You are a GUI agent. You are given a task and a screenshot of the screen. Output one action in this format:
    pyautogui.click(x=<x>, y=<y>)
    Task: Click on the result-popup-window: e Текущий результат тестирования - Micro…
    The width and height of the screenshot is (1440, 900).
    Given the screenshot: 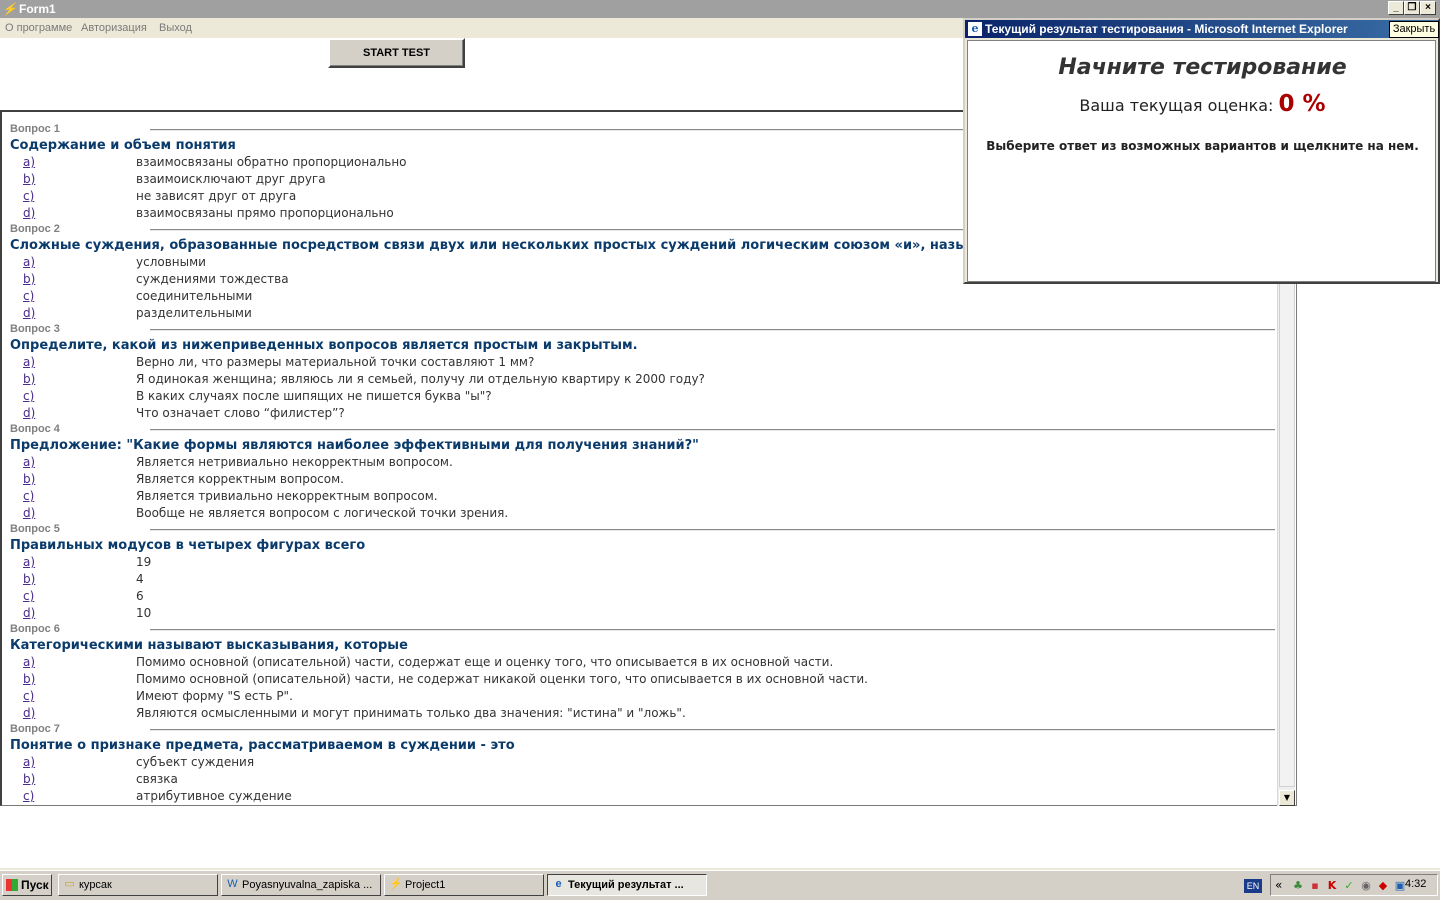 What is the action you would take?
    pyautogui.click(x=1201, y=151)
    